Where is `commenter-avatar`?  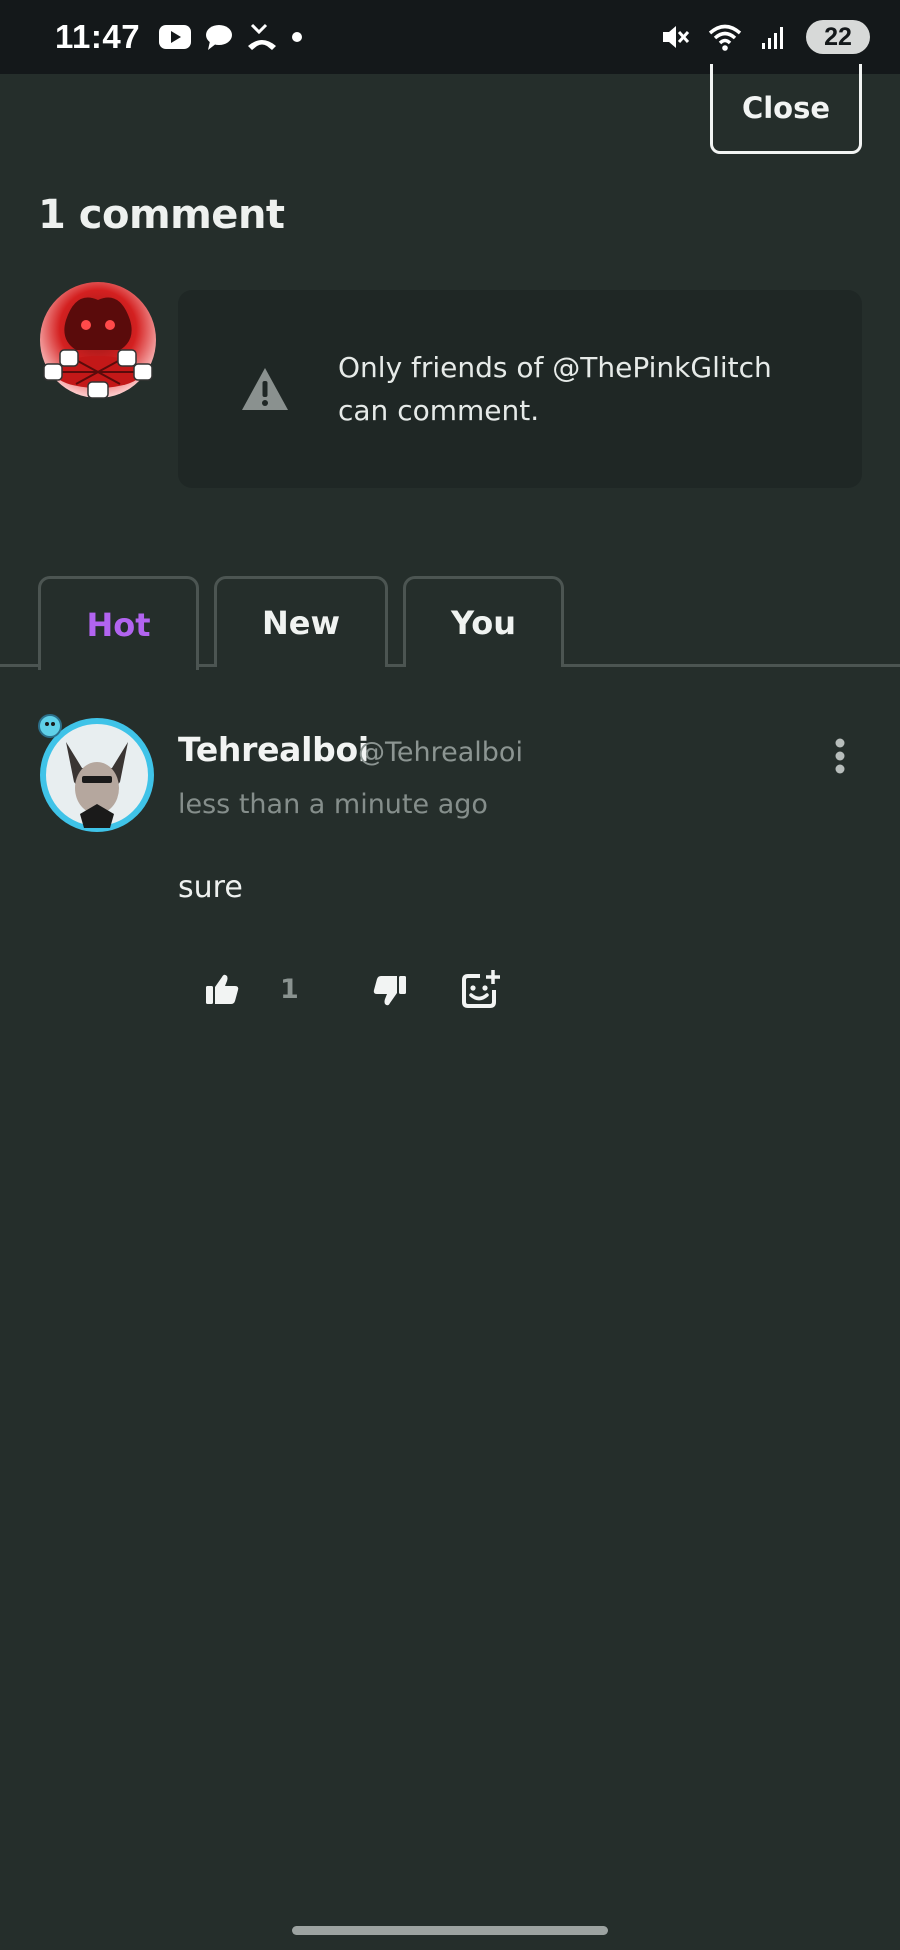
commenter-avatar is located at coordinates (97, 773).